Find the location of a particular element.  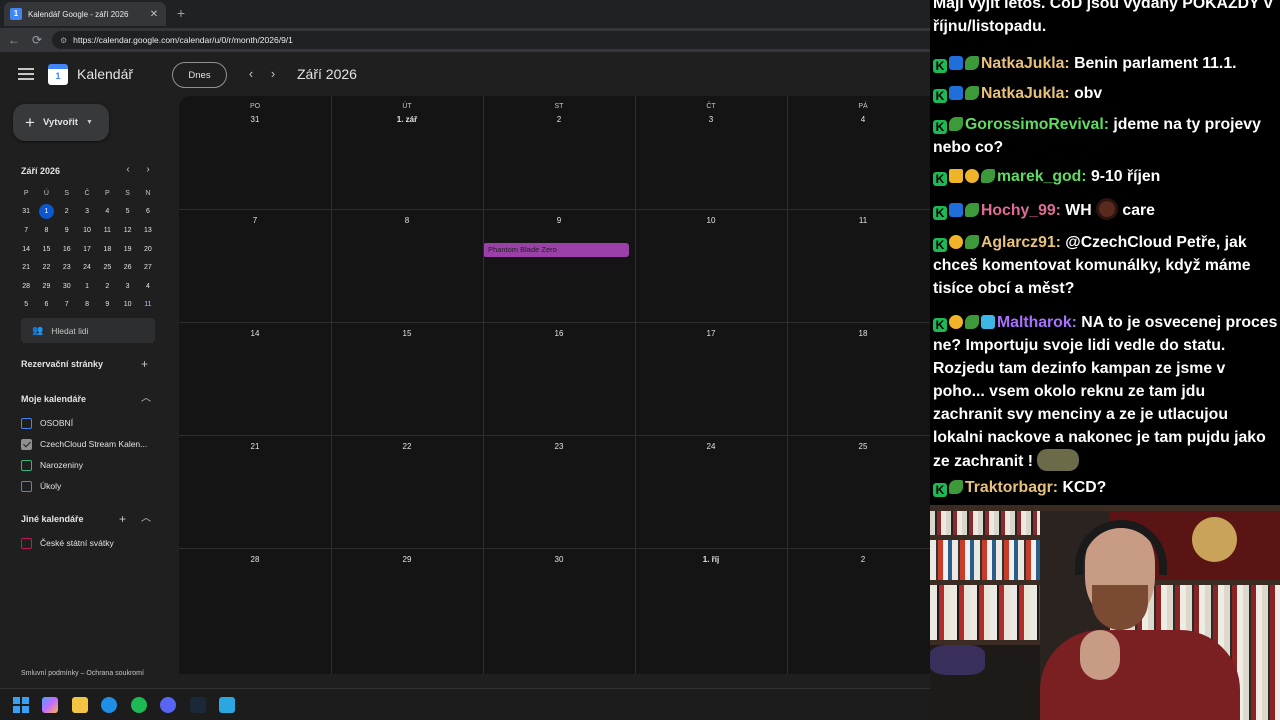

mini-day: 30 is located at coordinates (67, 286).